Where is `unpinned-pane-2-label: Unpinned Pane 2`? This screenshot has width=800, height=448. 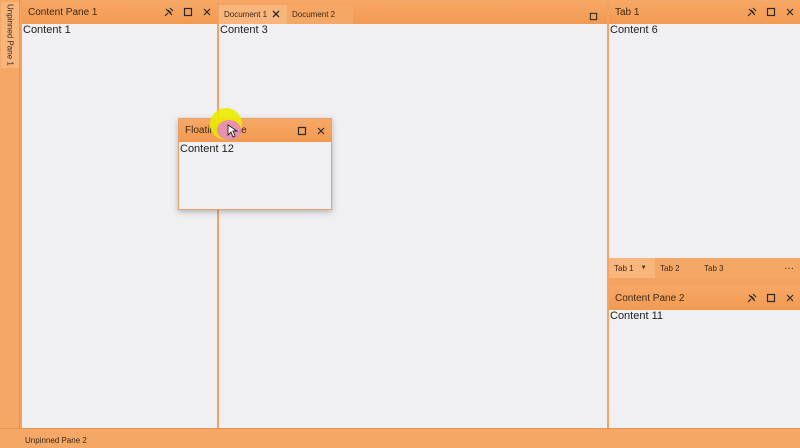 unpinned-pane-2-label: Unpinned Pane 2 is located at coordinates (56, 440).